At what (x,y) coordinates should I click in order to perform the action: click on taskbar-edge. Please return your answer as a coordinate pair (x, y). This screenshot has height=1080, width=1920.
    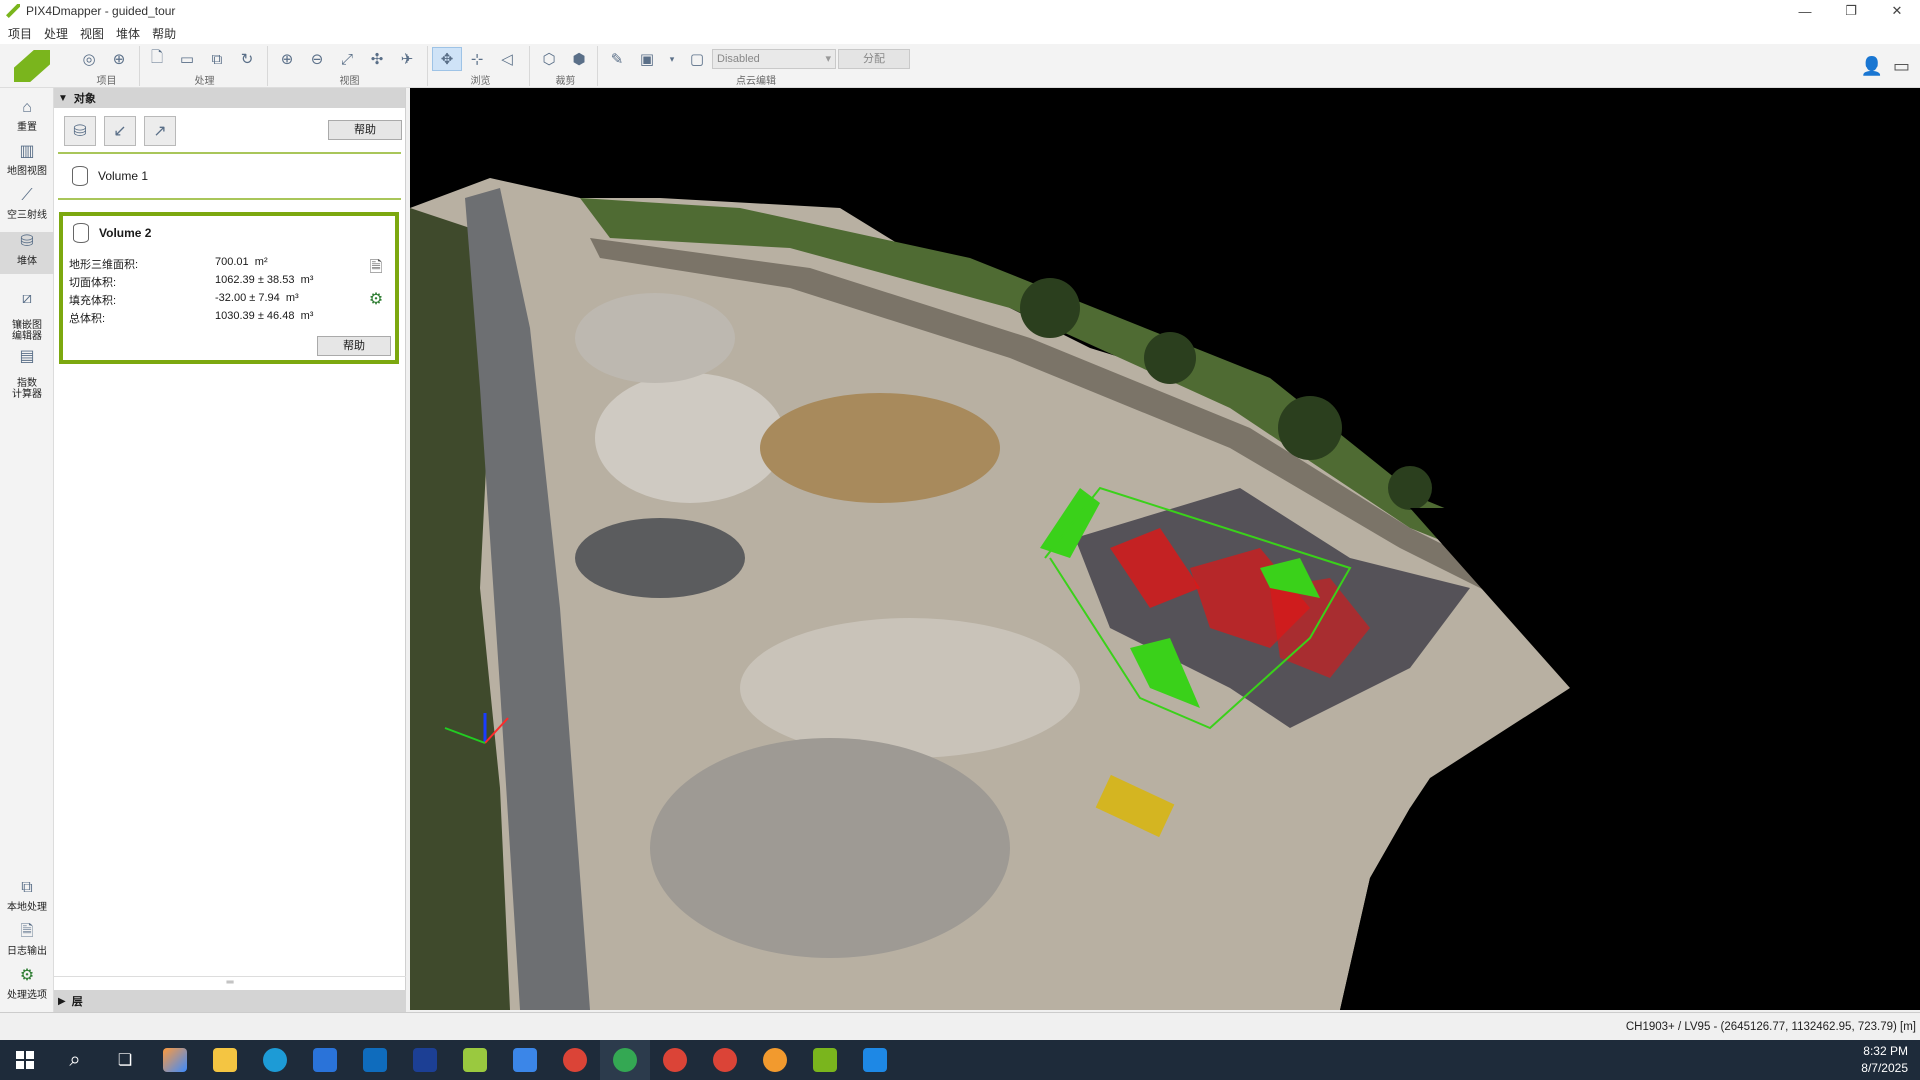
    Looking at the image, I should click on (275, 1060).